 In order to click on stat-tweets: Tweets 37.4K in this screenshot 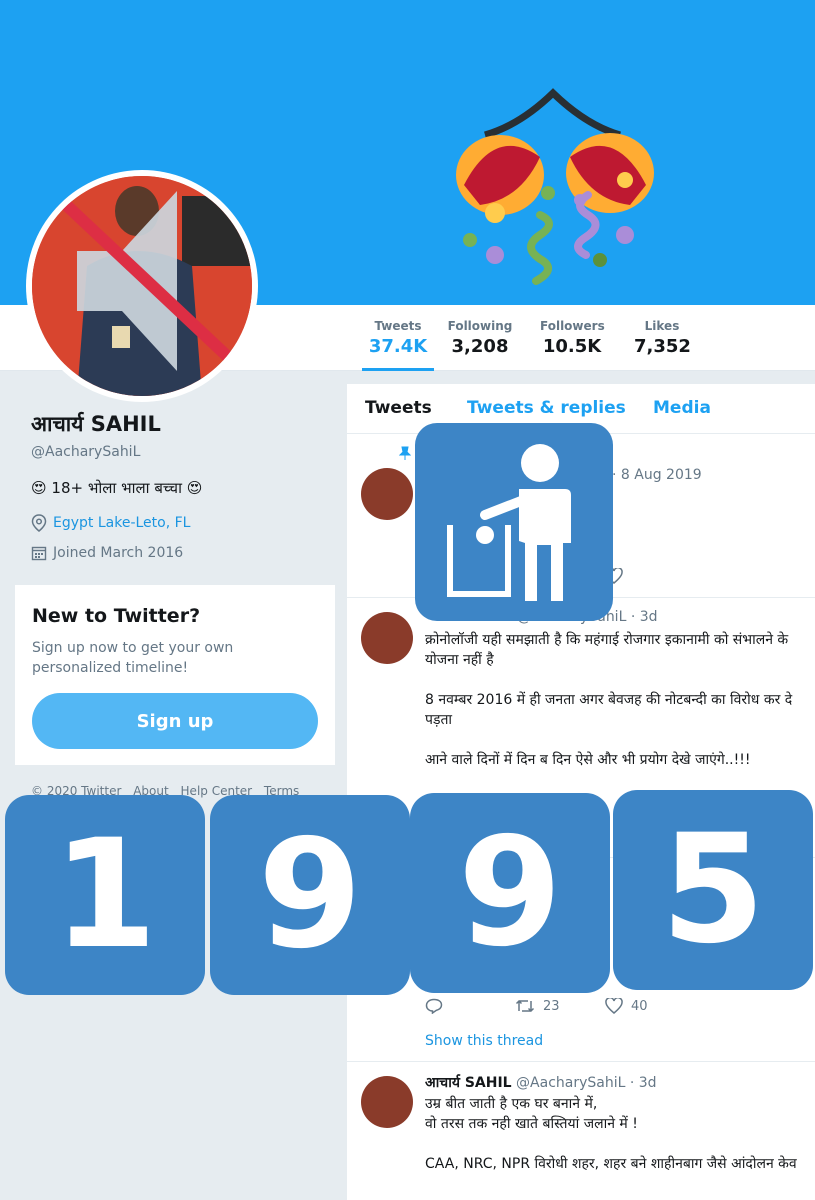, I will do `click(398, 345)`.